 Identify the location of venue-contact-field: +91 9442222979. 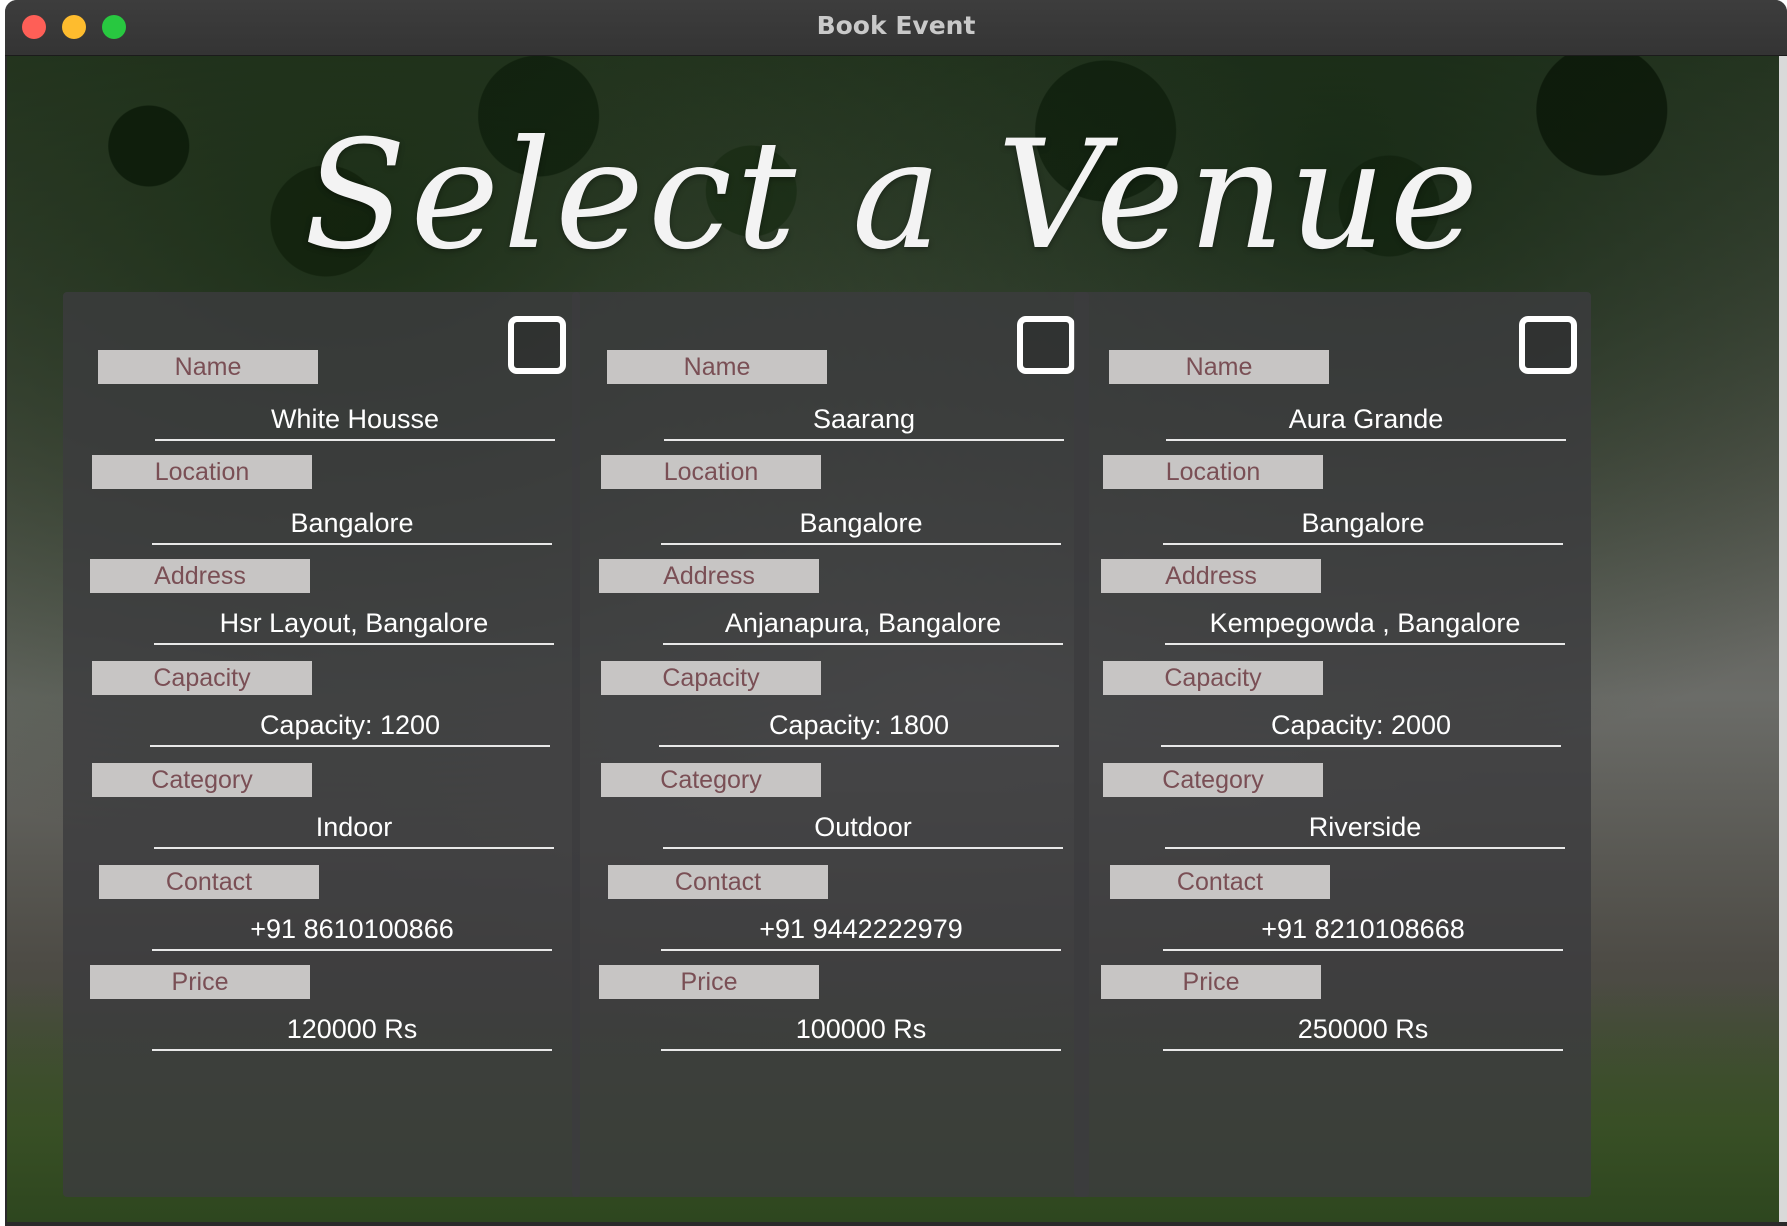
(861, 930).